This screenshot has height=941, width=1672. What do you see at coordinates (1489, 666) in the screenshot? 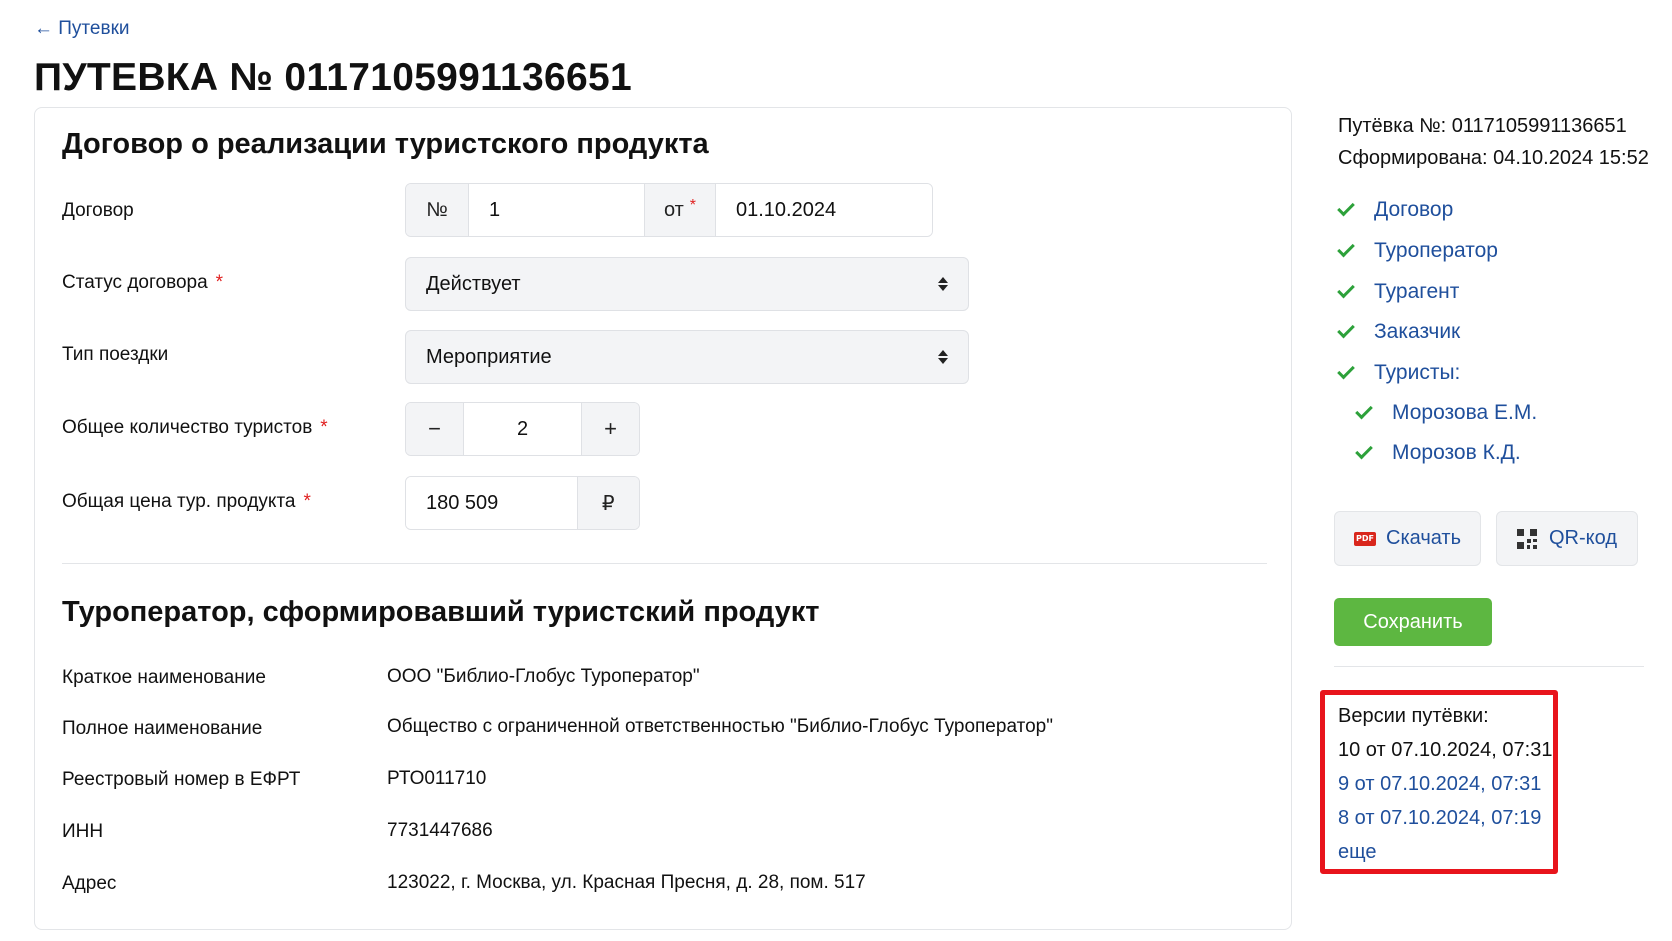
I see `sidebar-divider` at bounding box center [1489, 666].